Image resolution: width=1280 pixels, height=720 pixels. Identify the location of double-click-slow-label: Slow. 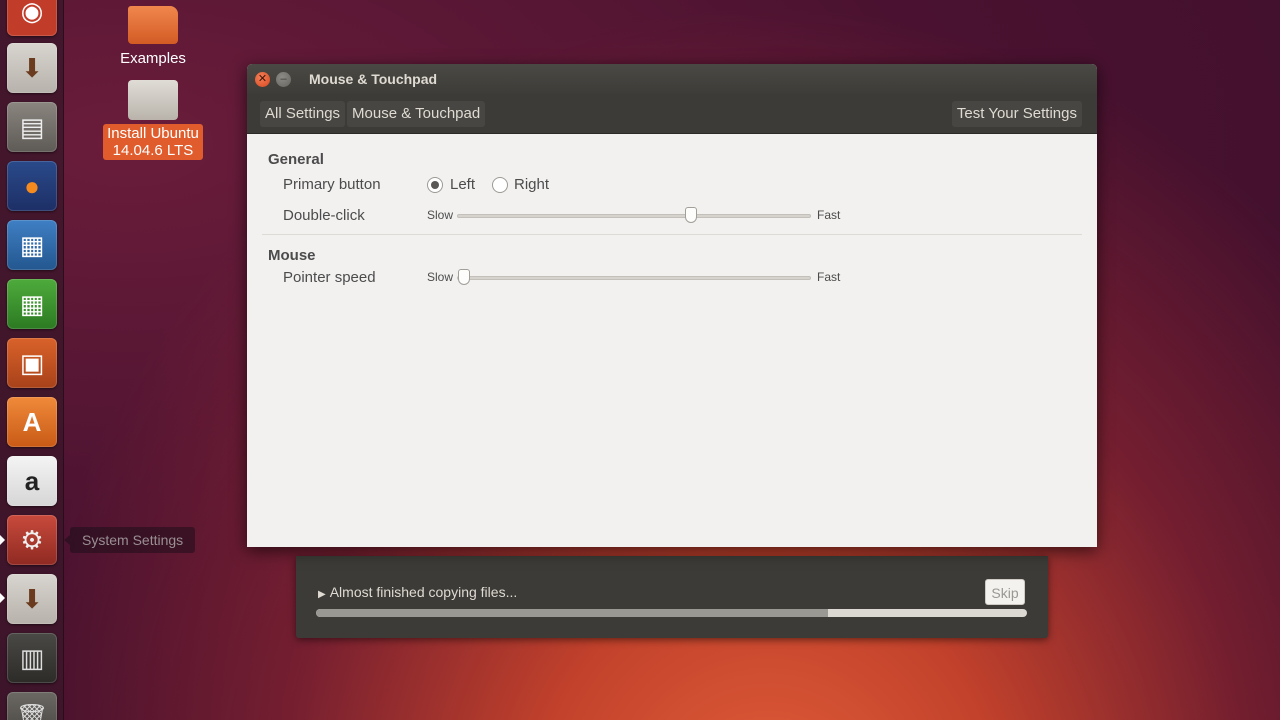
(440, 215).